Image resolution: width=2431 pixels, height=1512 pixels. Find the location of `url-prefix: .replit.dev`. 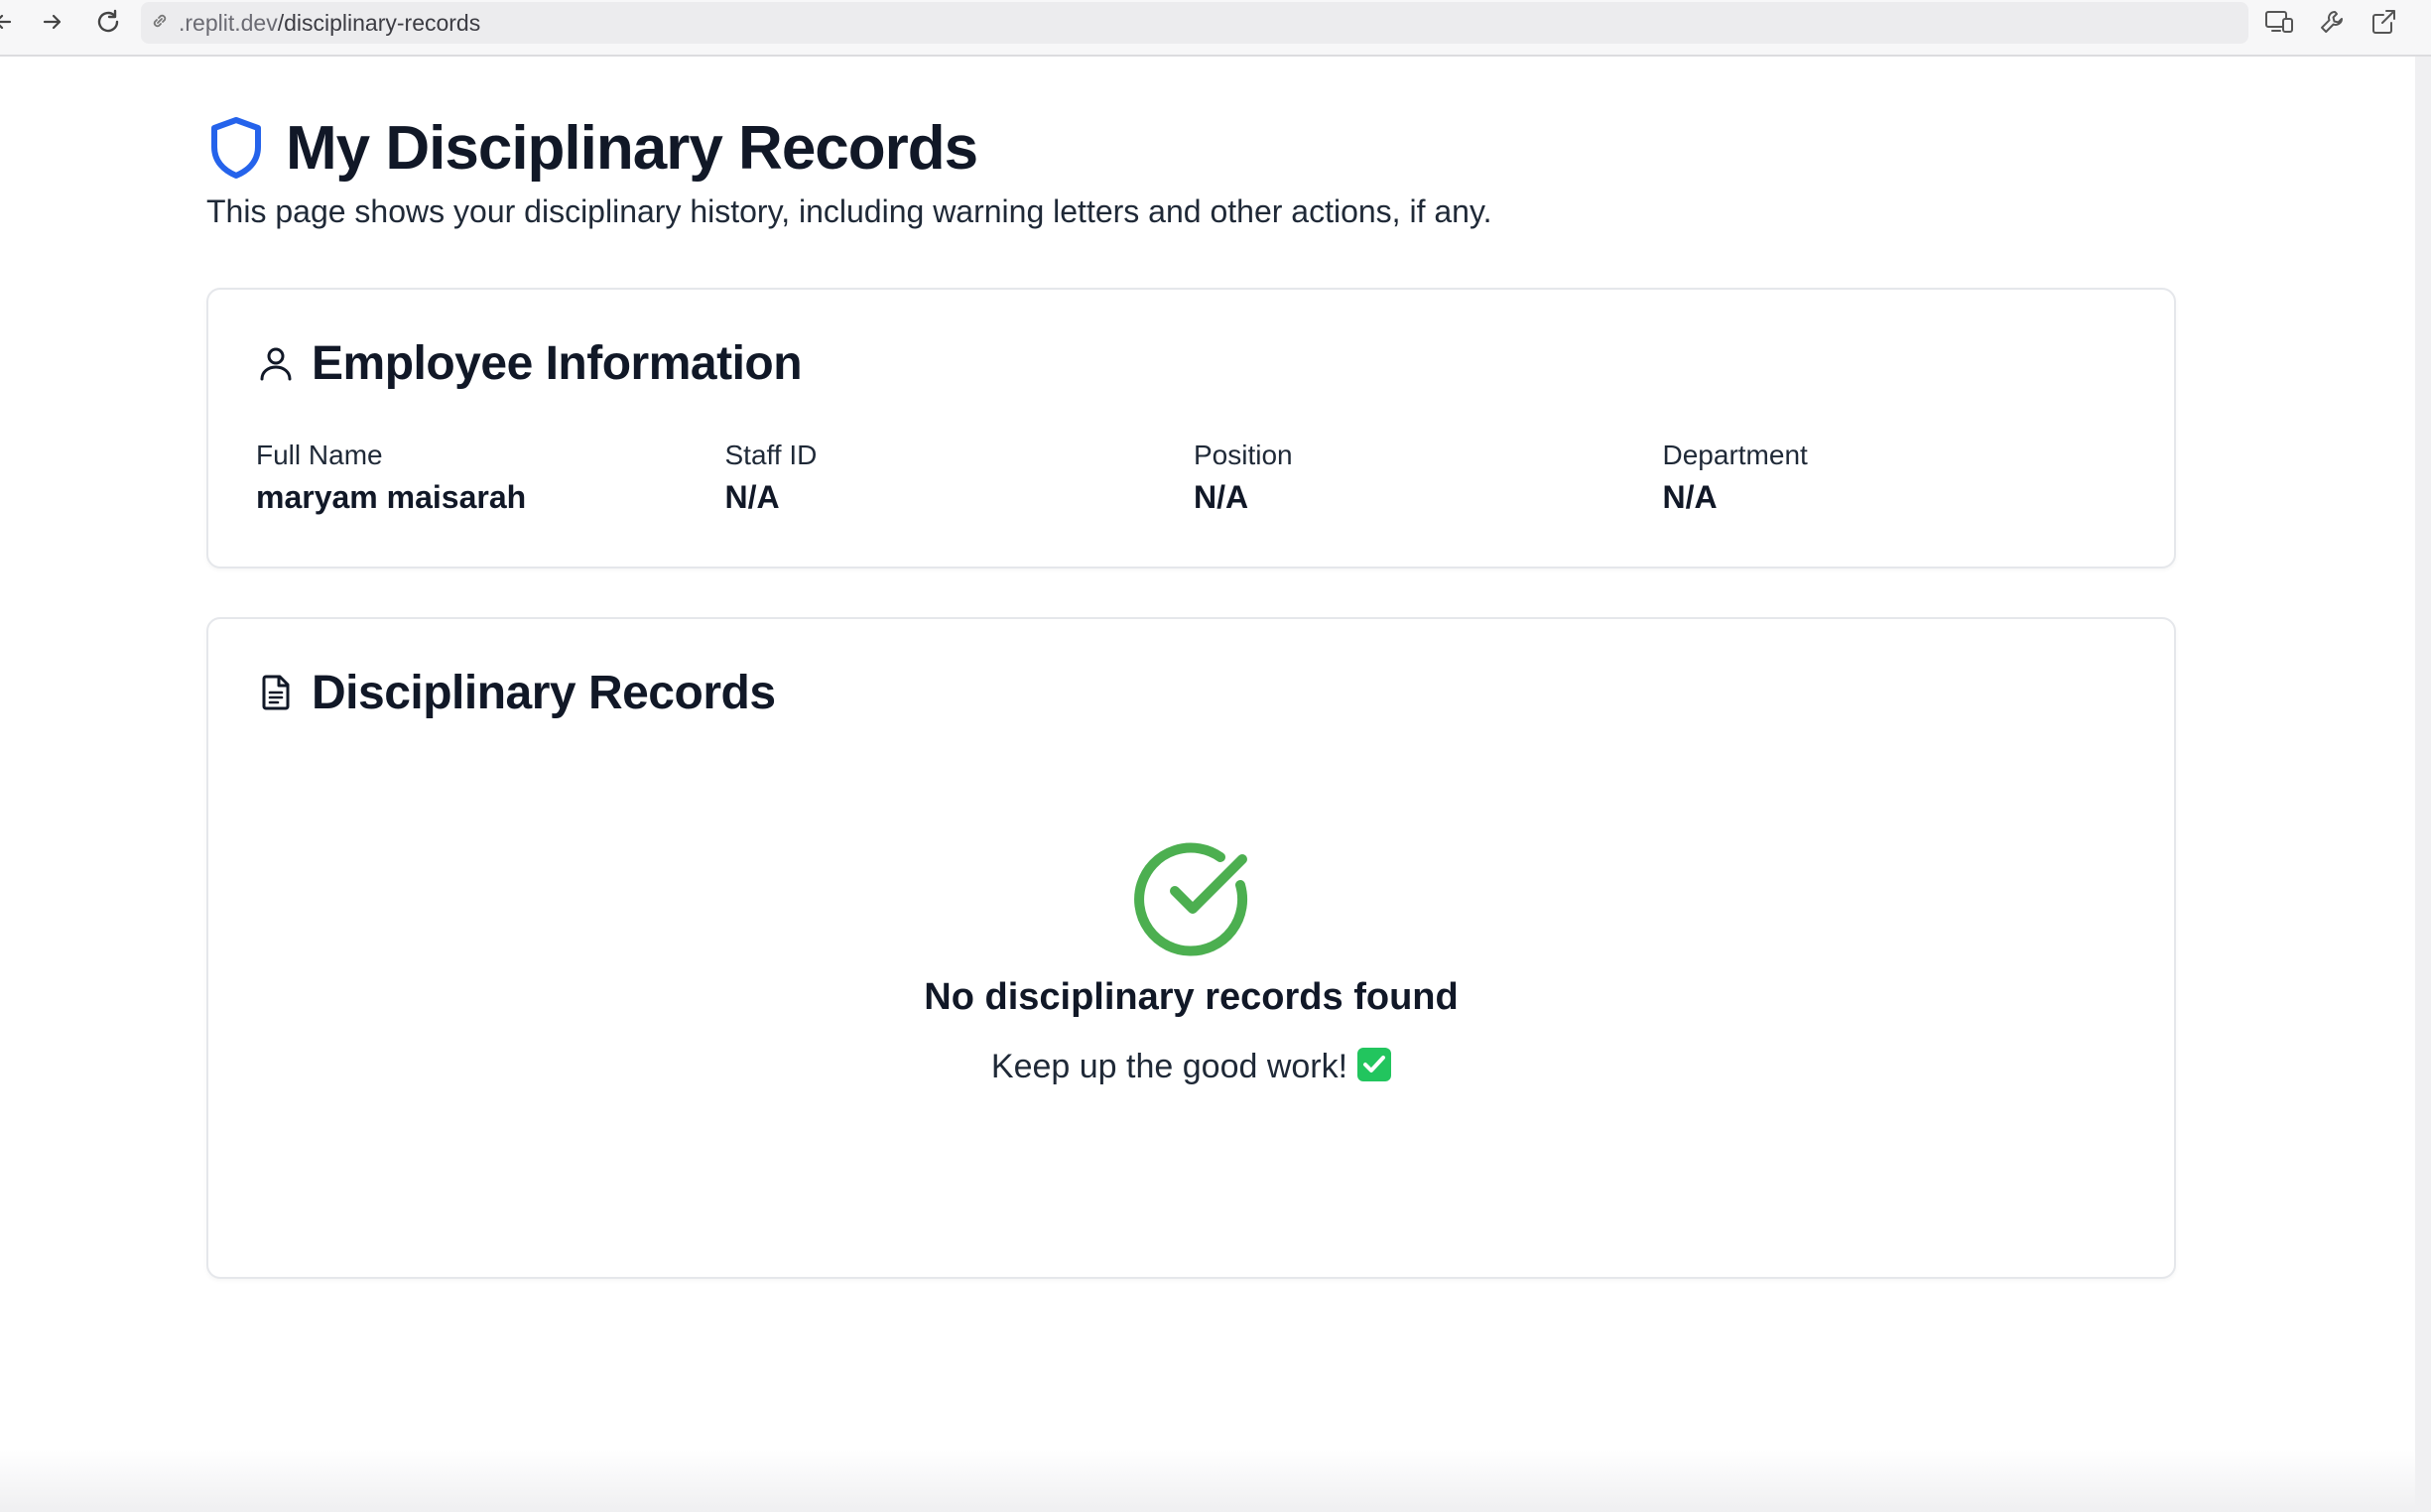

url-prefix: .replit.dev is located at coordinates (228, 22).